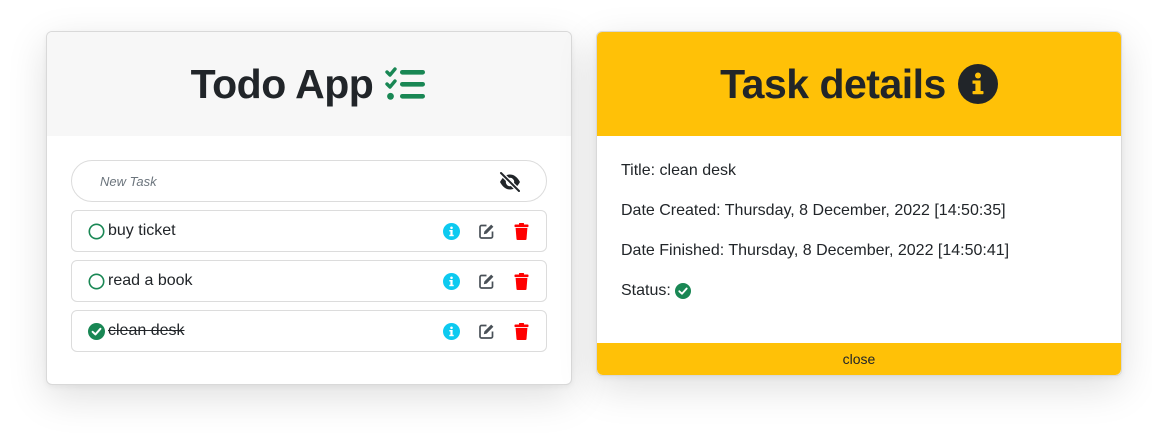  What do you see at coordinates (309, 331) in the screenshot?
I see `task-item: clean desk` at bounding box center [309, 331].